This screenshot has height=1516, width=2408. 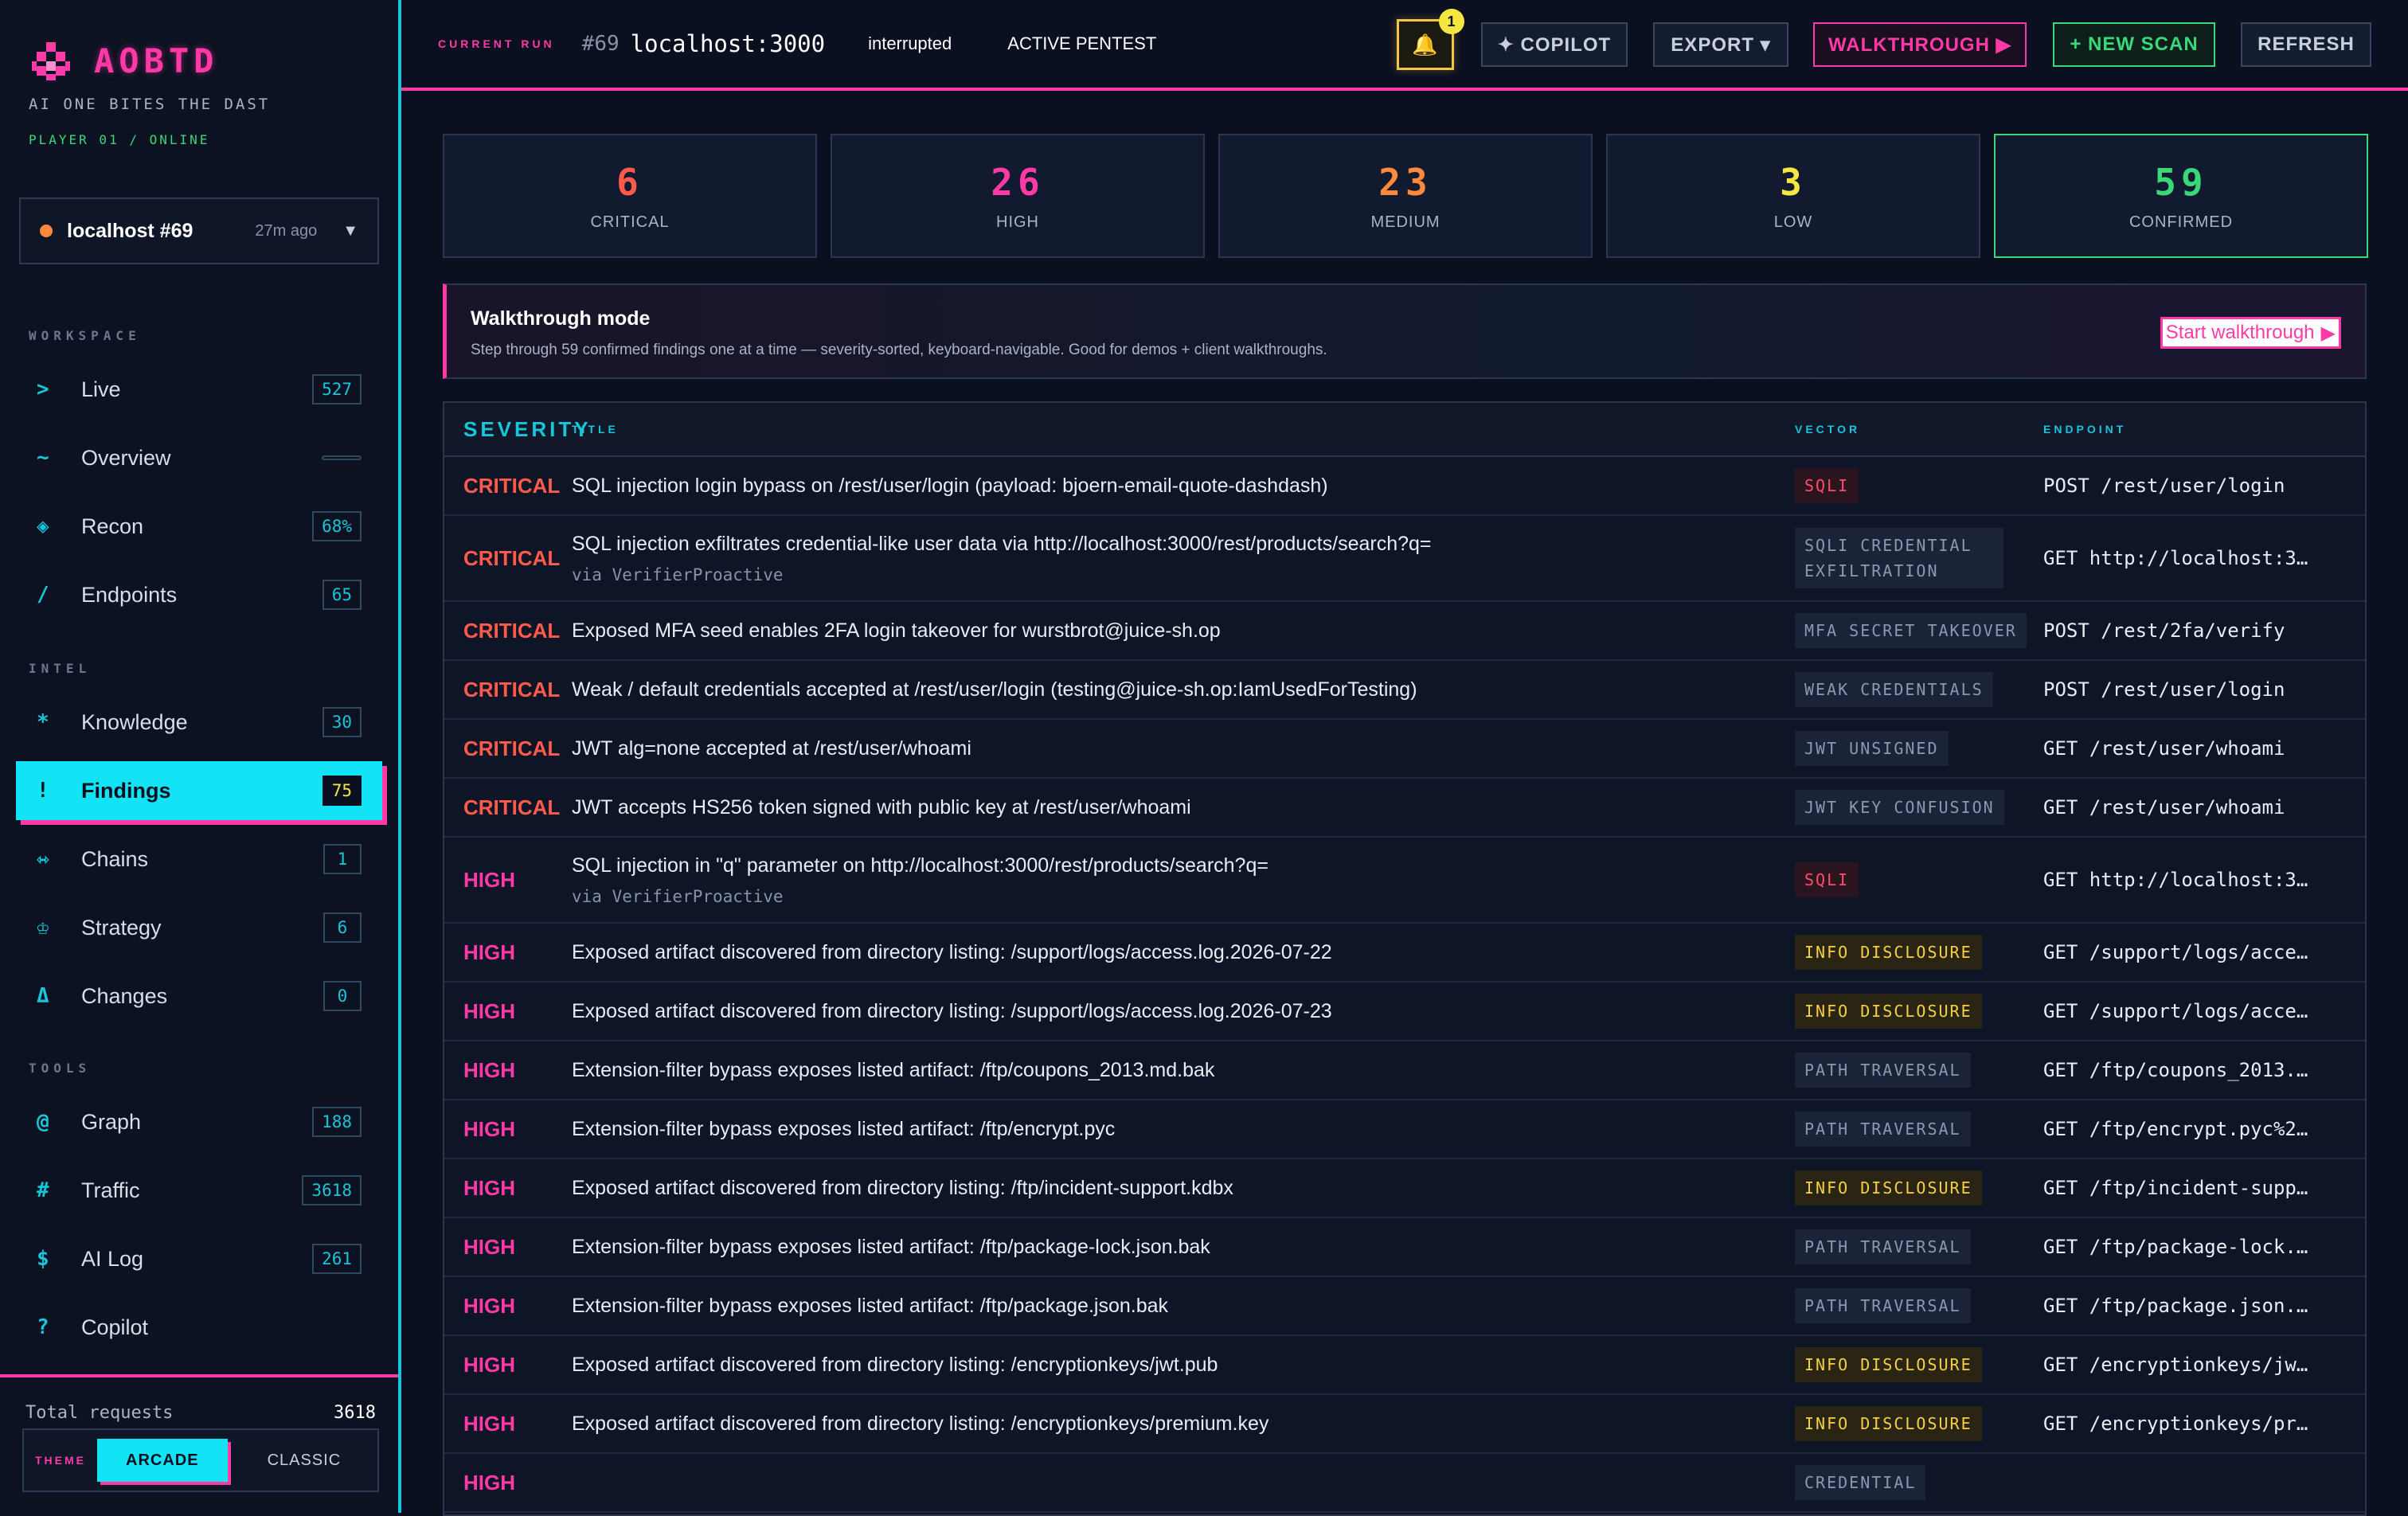 I want to click on sidebar-item-graph: @ Graph 188, so click(x=199, y=1121).